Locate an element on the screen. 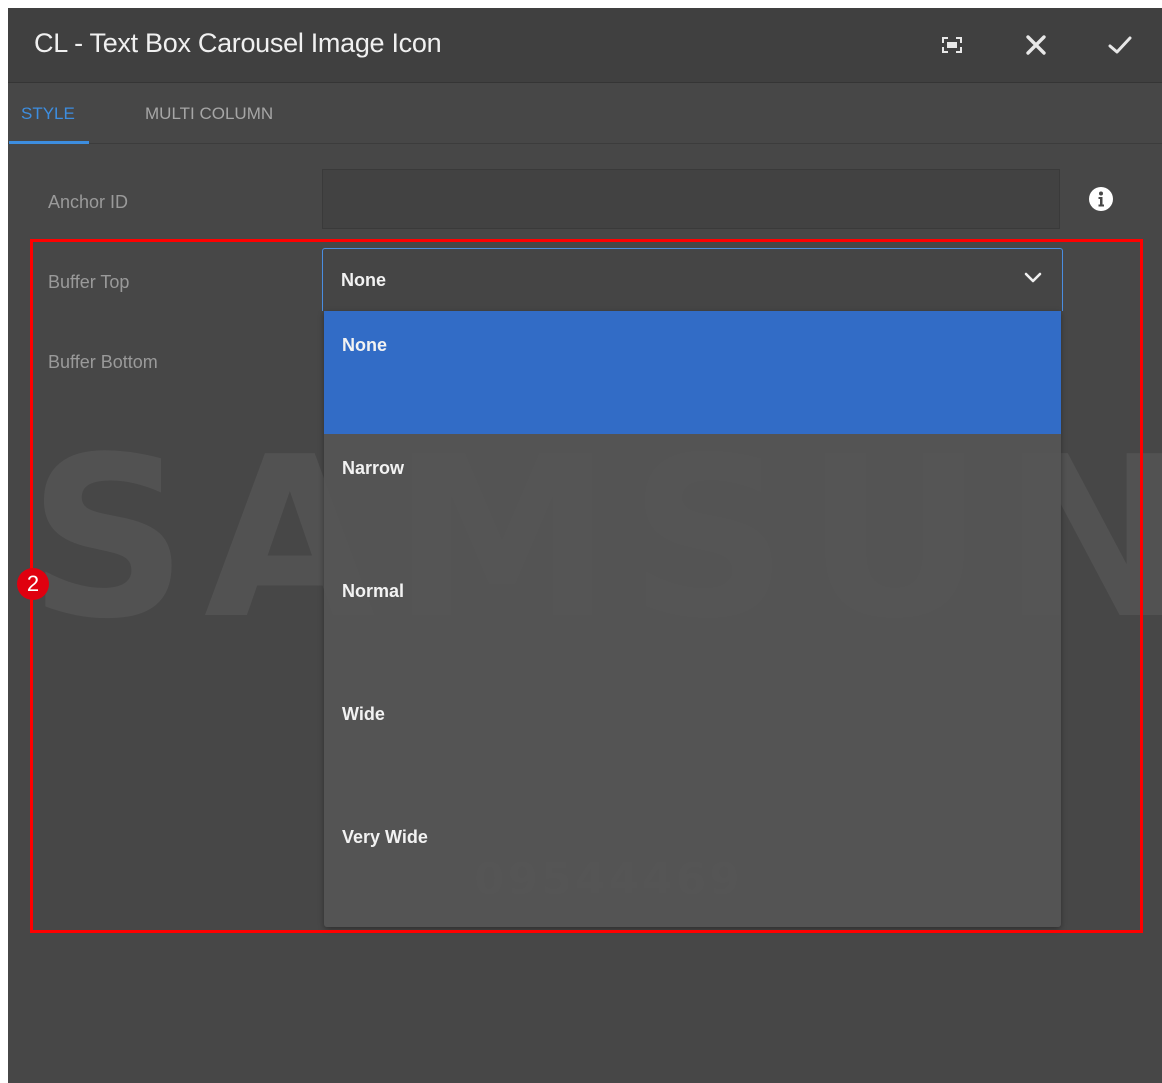  annotation-step-badge: 2 is located at coordinates (33, 584).